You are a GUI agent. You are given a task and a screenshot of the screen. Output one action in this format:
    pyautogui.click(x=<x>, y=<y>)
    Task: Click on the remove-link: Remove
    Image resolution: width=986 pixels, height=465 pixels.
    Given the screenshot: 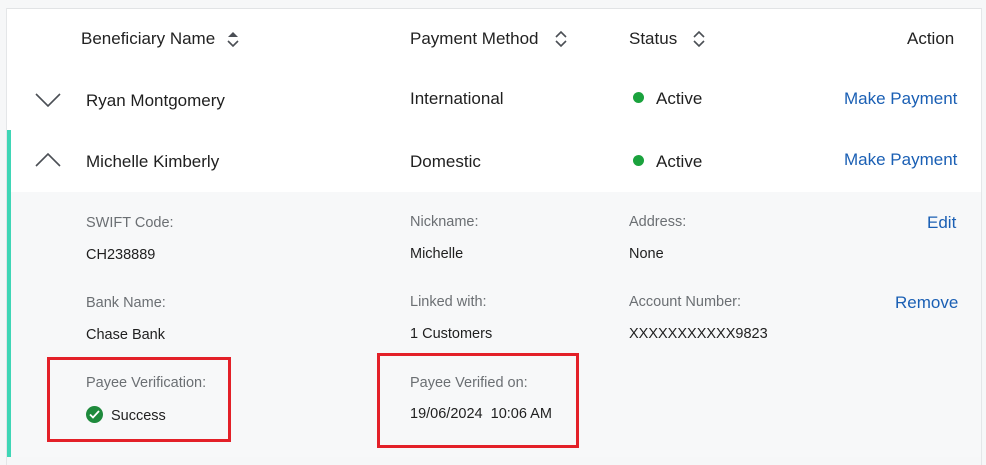 What is the action you would take?
    pyautogui.click(x=926, y=303)
    